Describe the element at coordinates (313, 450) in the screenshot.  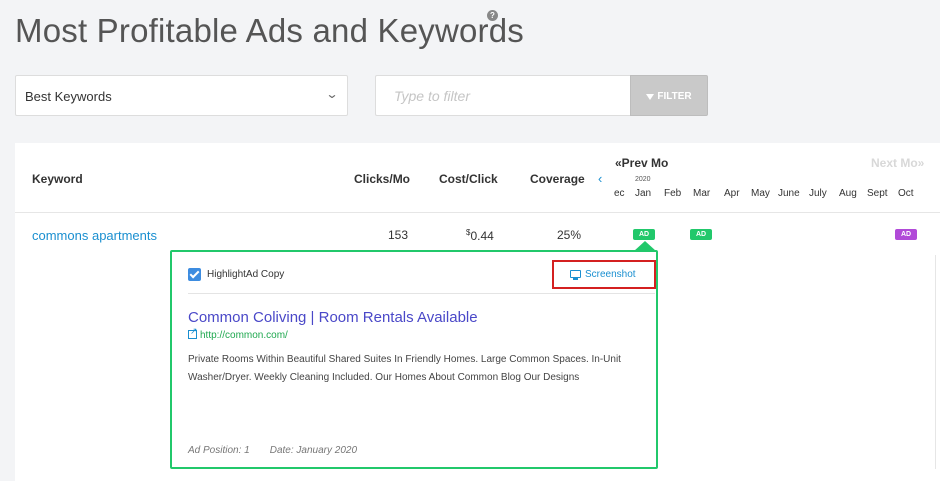
I see `ad-date: Date: January 2020` at that location.